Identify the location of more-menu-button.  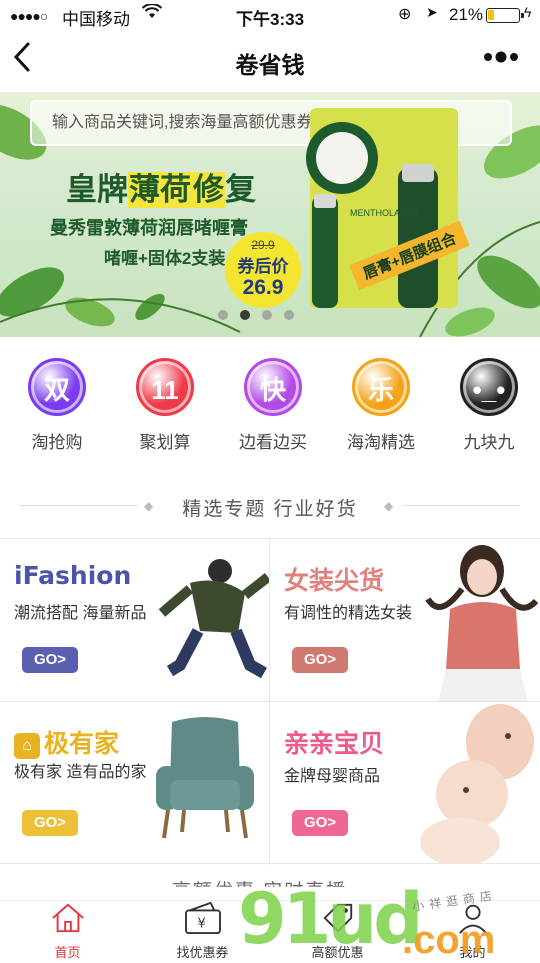
(502, 60).